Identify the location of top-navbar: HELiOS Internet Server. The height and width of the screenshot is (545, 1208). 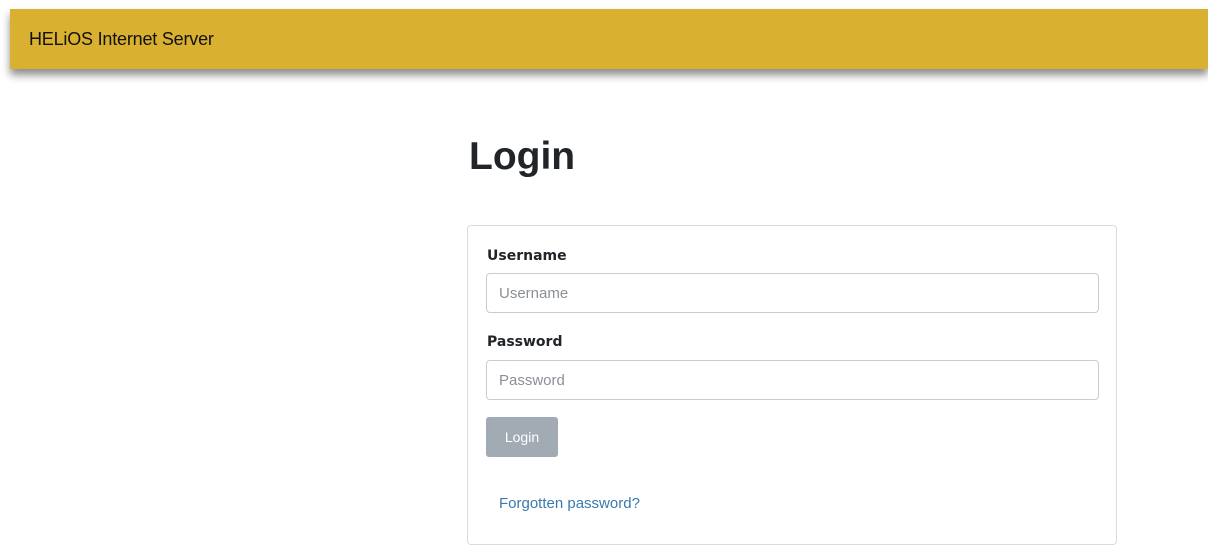
(609, 39).